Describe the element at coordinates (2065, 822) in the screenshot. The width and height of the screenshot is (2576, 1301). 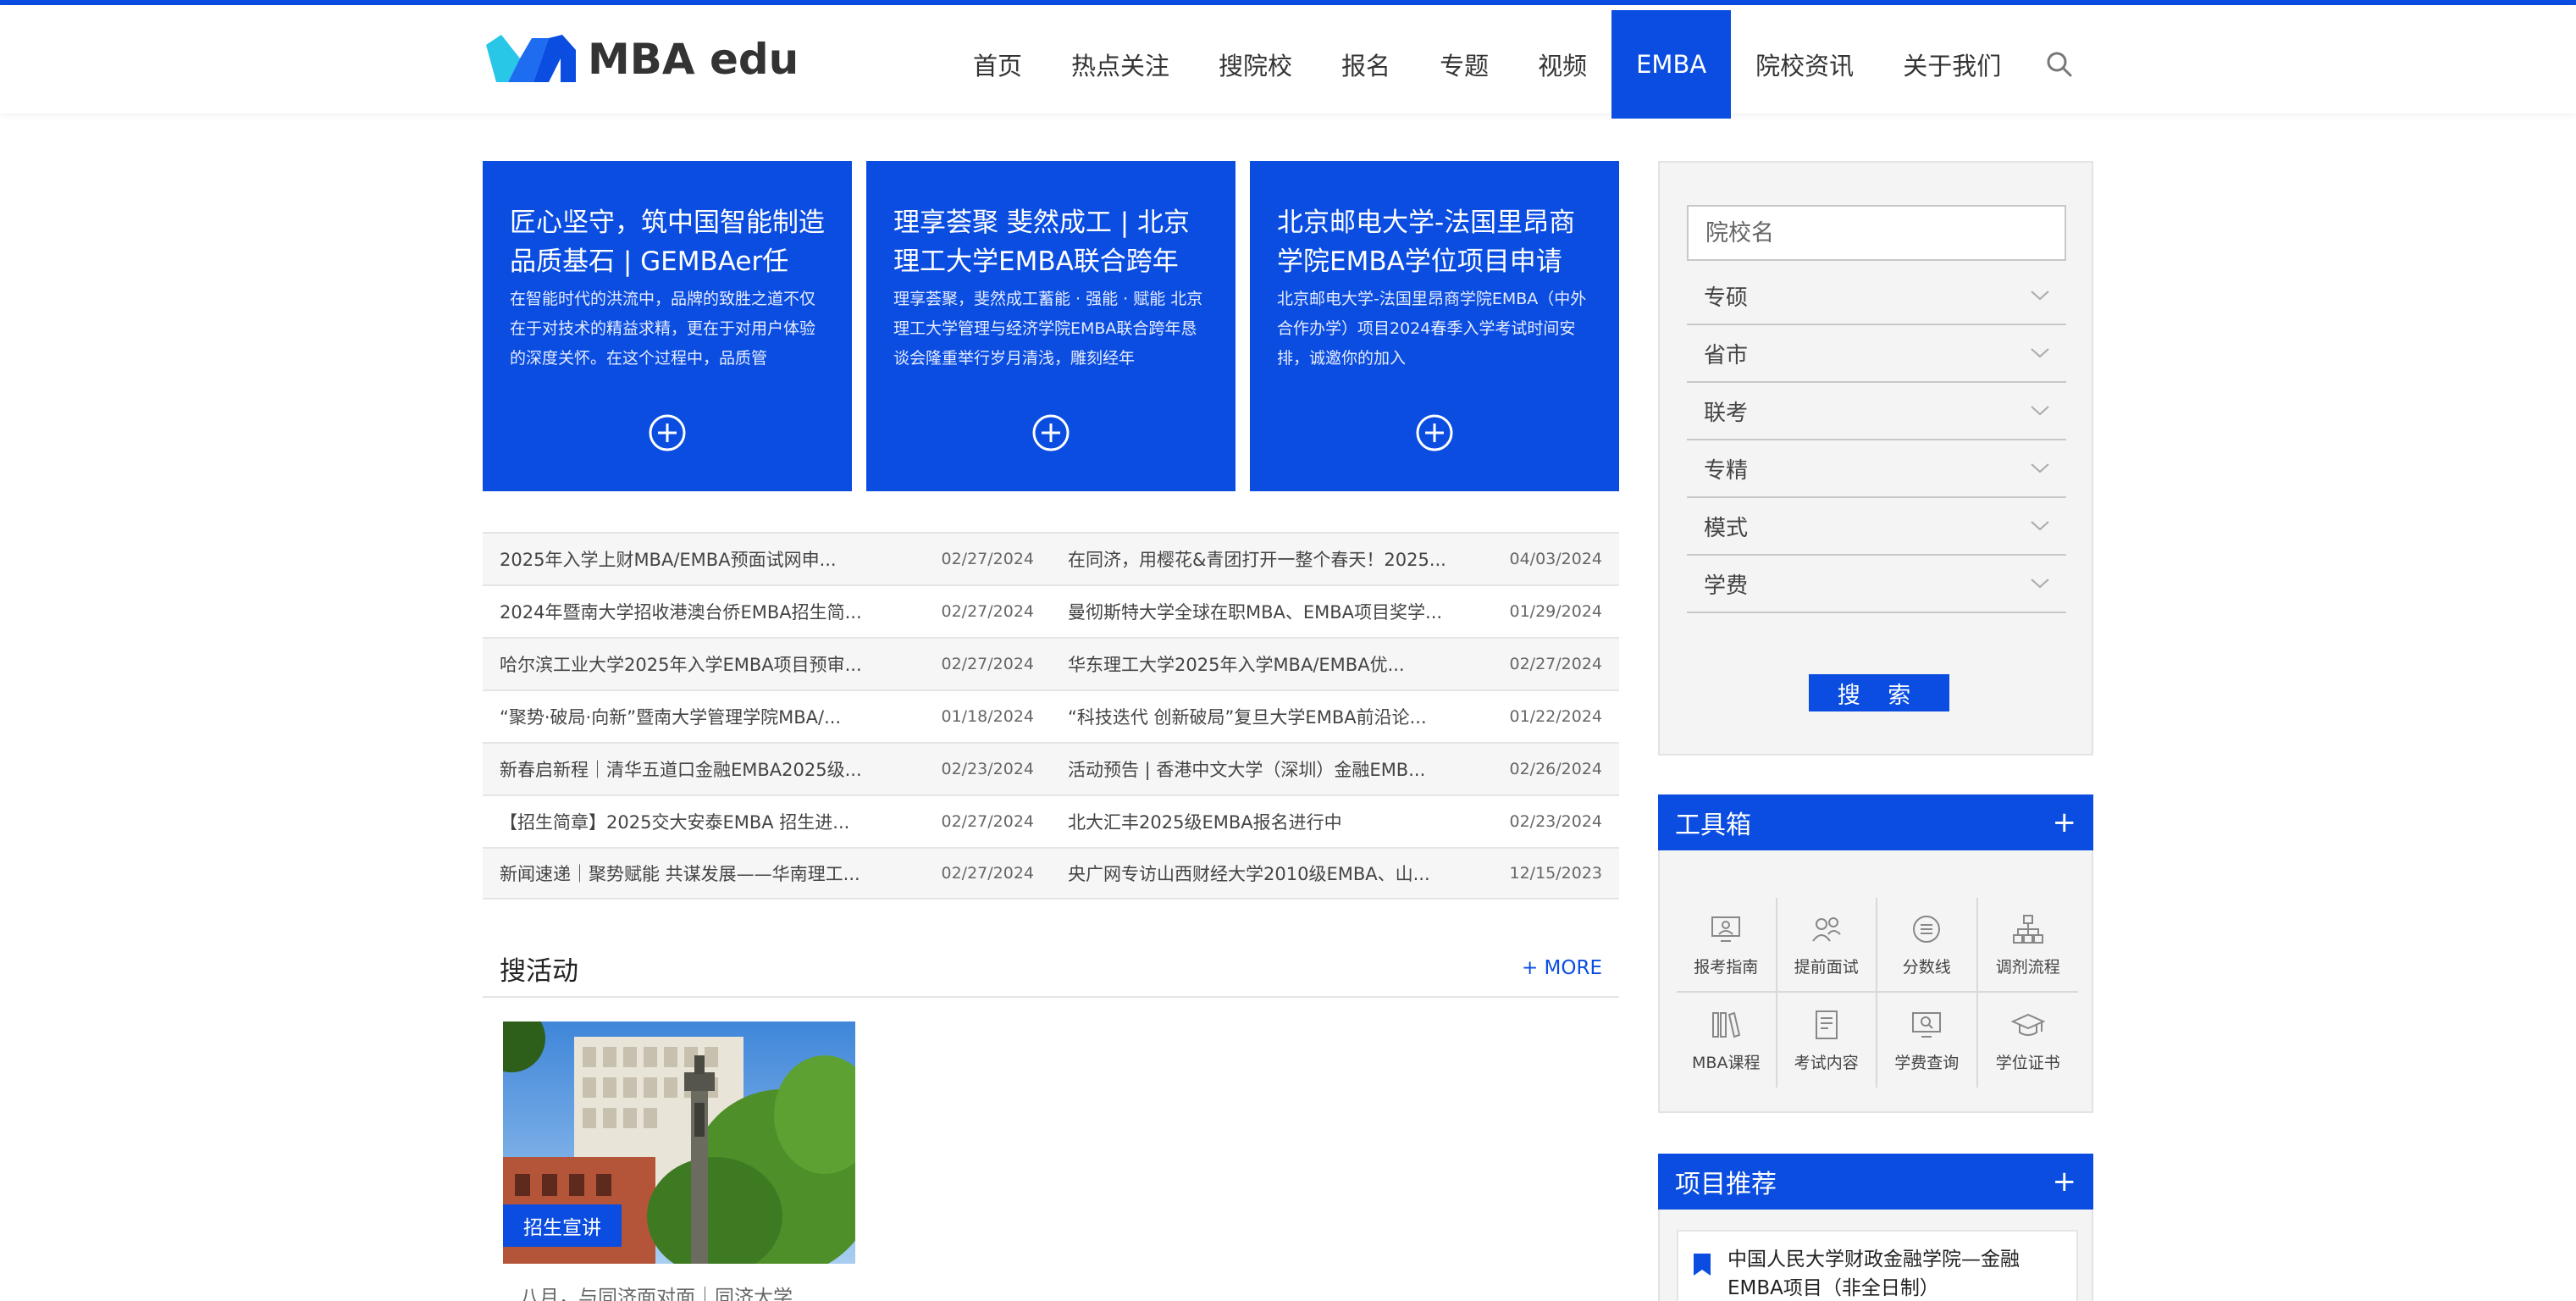
I see `toolbox-expand-button: +` at that location.